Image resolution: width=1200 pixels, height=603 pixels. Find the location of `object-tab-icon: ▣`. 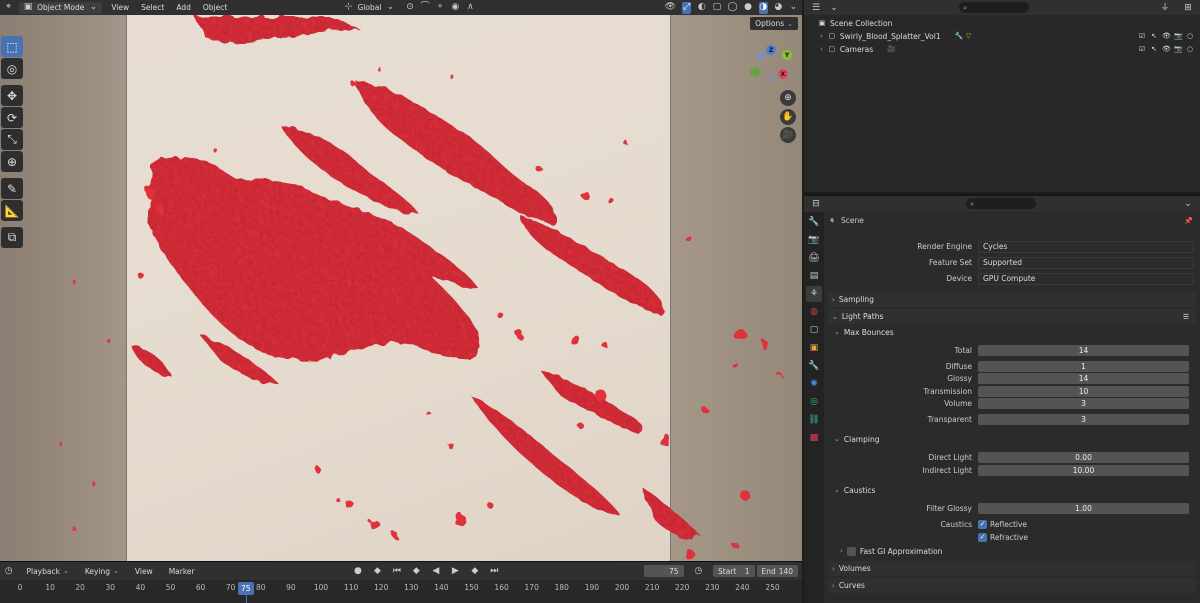

object-tab-icon: ▣ is located at coordinates (814, 348).